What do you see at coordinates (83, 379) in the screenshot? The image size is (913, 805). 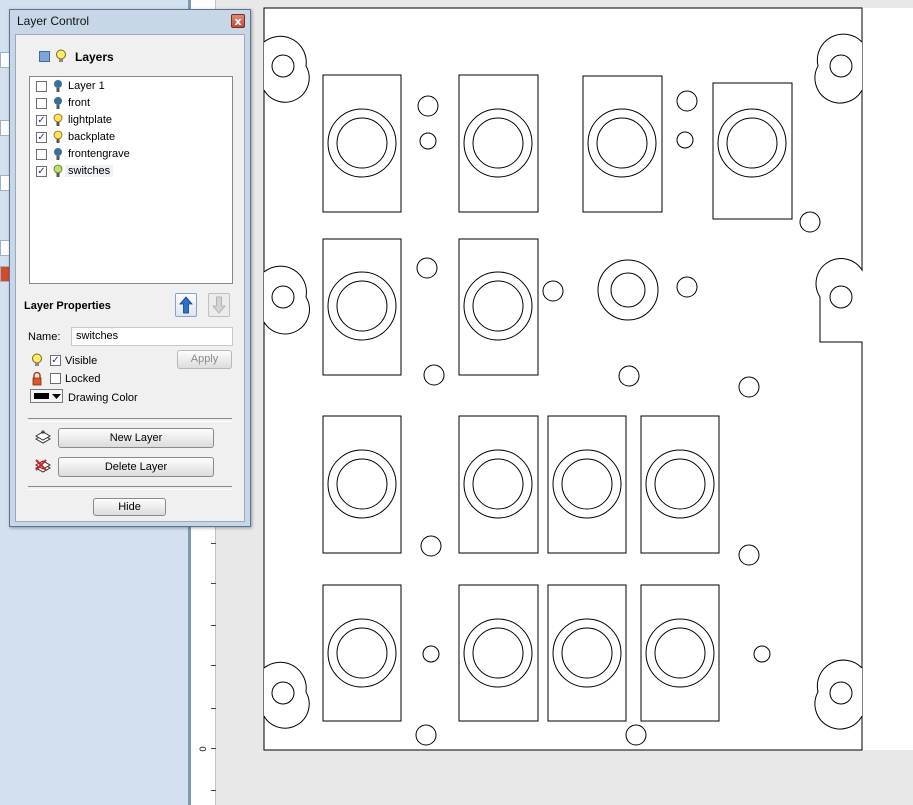 I see `locked-label: Locked` at bounding box center [83, 379].